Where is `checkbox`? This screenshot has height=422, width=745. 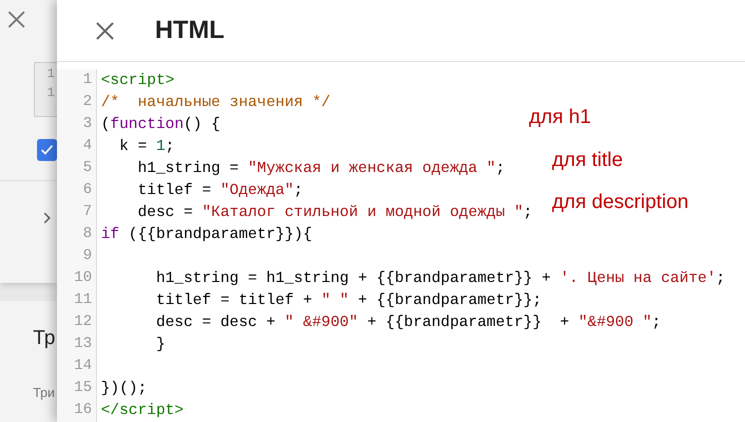
checkbox is located at coordinates (47, 150).